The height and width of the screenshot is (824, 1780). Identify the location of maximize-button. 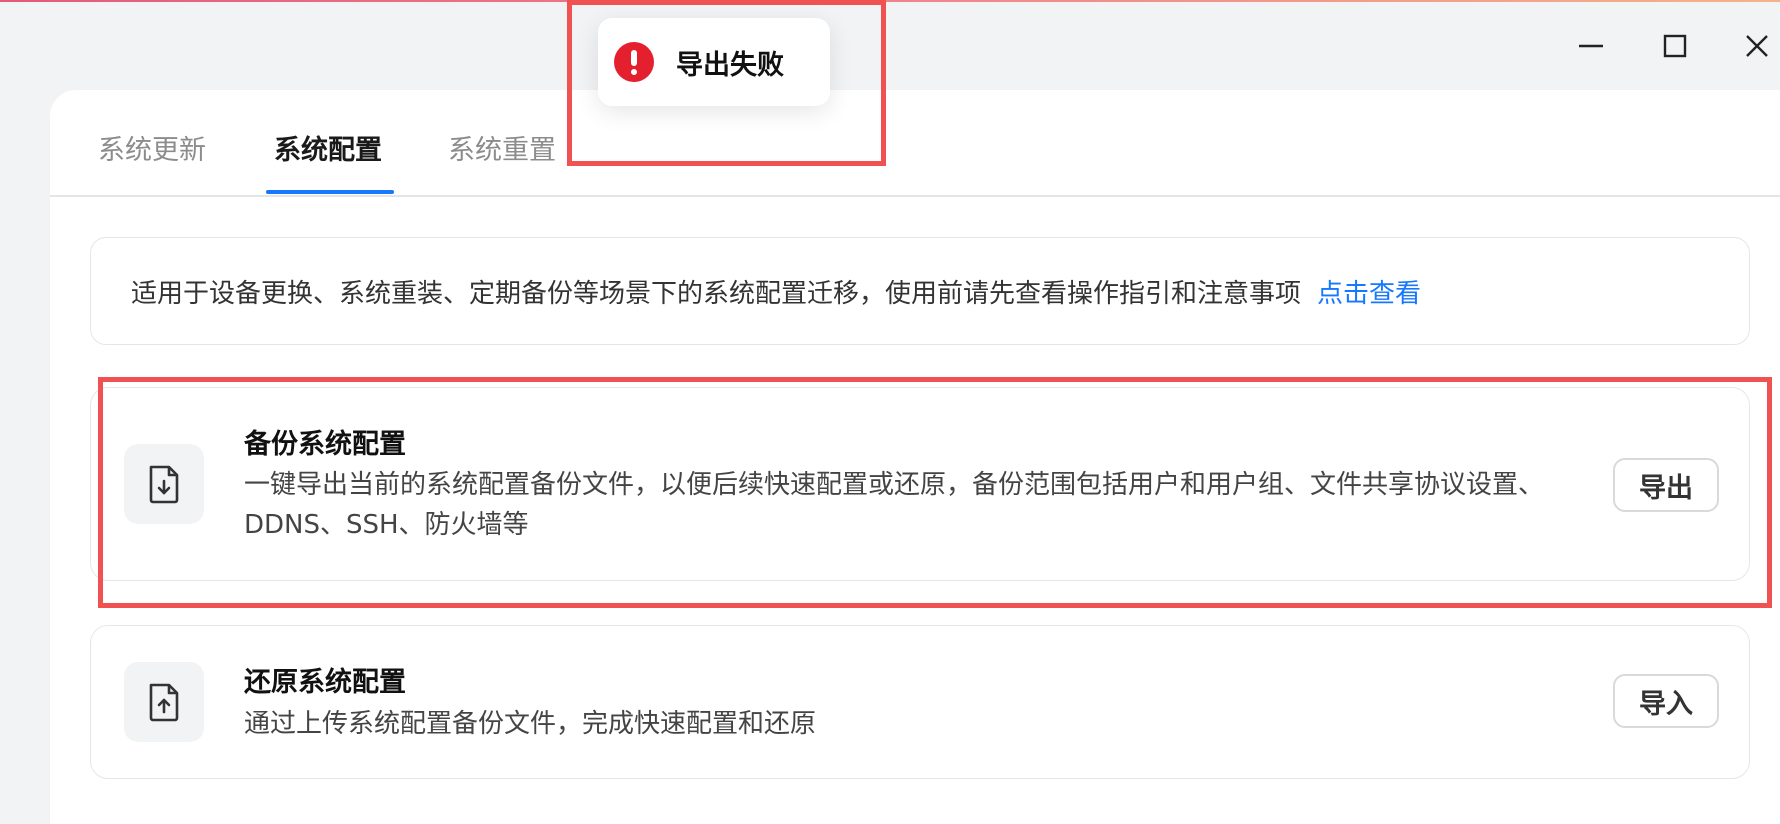
(1675, 46).